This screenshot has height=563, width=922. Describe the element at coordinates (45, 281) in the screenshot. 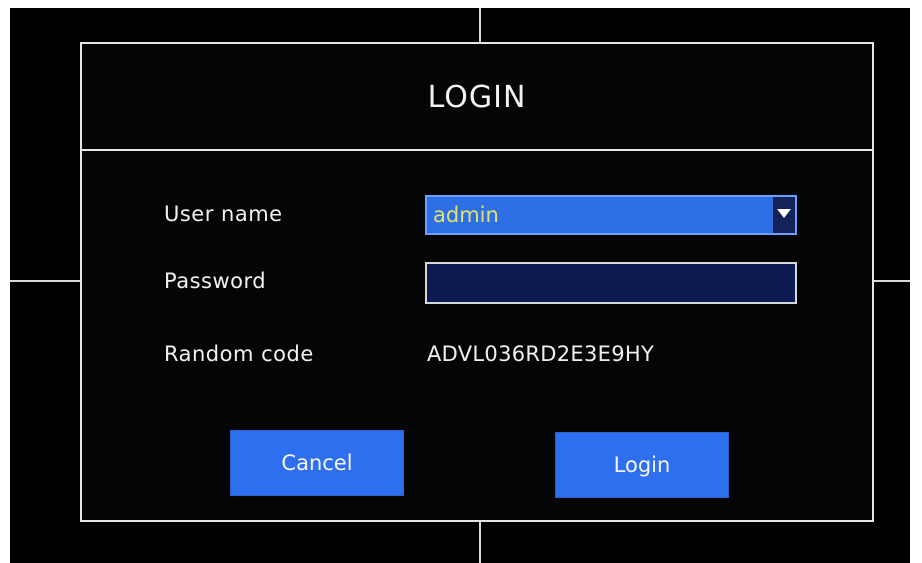

I see `grid-line-horizontal-left` at that location.